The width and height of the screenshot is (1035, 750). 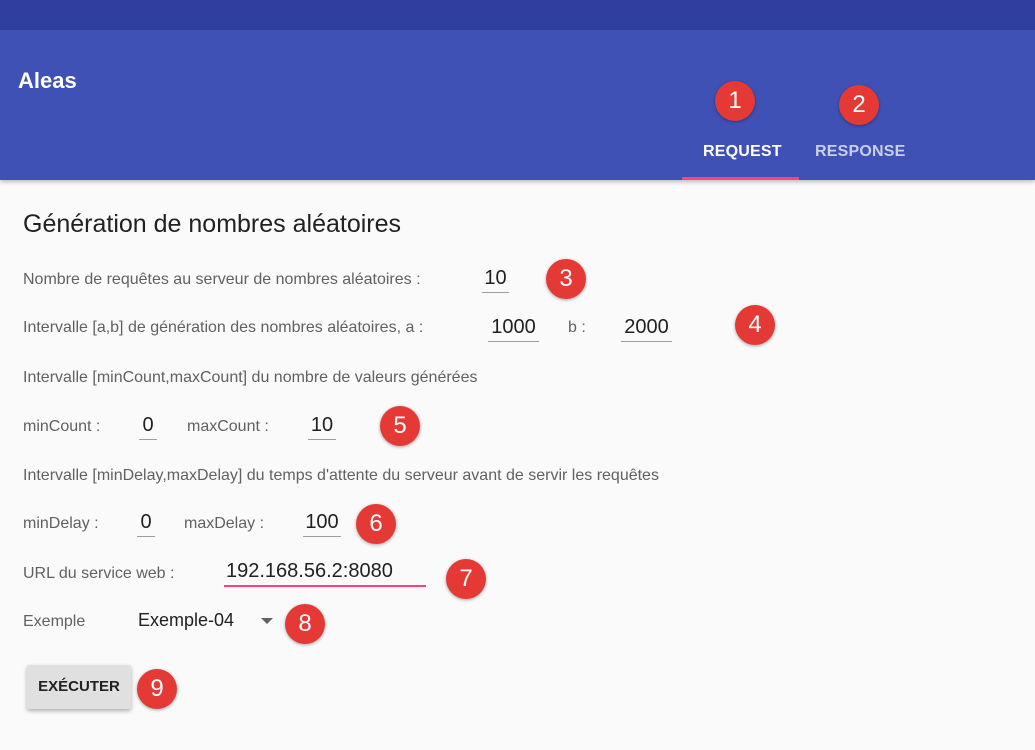 I want to click on annotation-badge-8: 8, so click(x=305, y=624).